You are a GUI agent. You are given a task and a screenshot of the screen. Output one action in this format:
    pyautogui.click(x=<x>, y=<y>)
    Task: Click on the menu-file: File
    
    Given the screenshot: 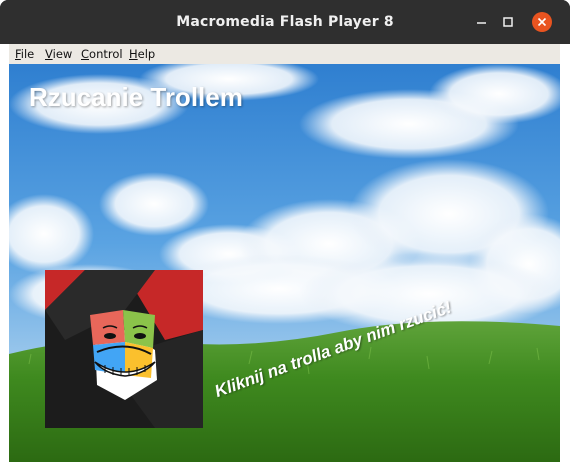 What is the action you would take?
    pyautogui.click(x=24, y=54)
    